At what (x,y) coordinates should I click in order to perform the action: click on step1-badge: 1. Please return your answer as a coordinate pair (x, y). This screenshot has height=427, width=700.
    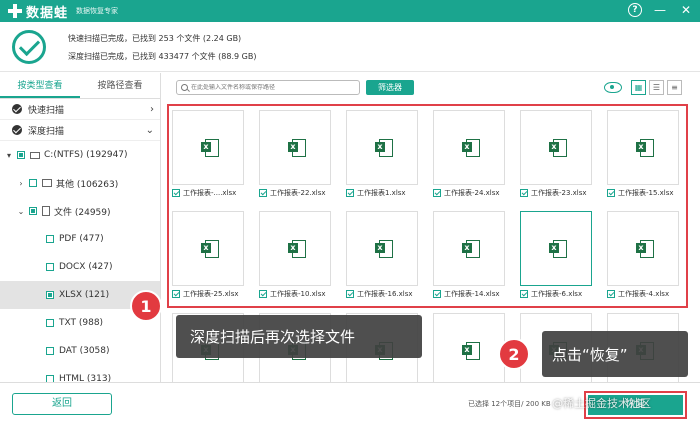
    Looking at the image, I should click on (146, 306).